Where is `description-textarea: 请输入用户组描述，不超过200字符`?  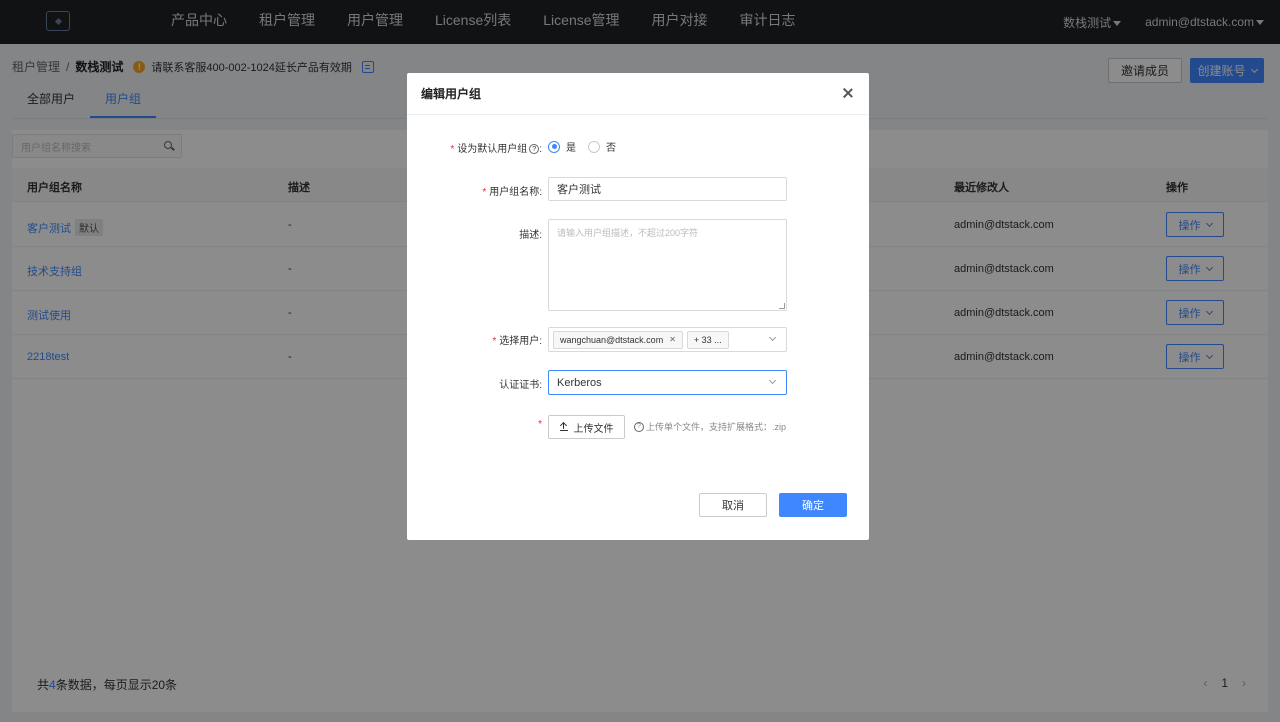
description-textarea: 请输入用户组描述，不超过200字符 is located at coordinates (667, 265).